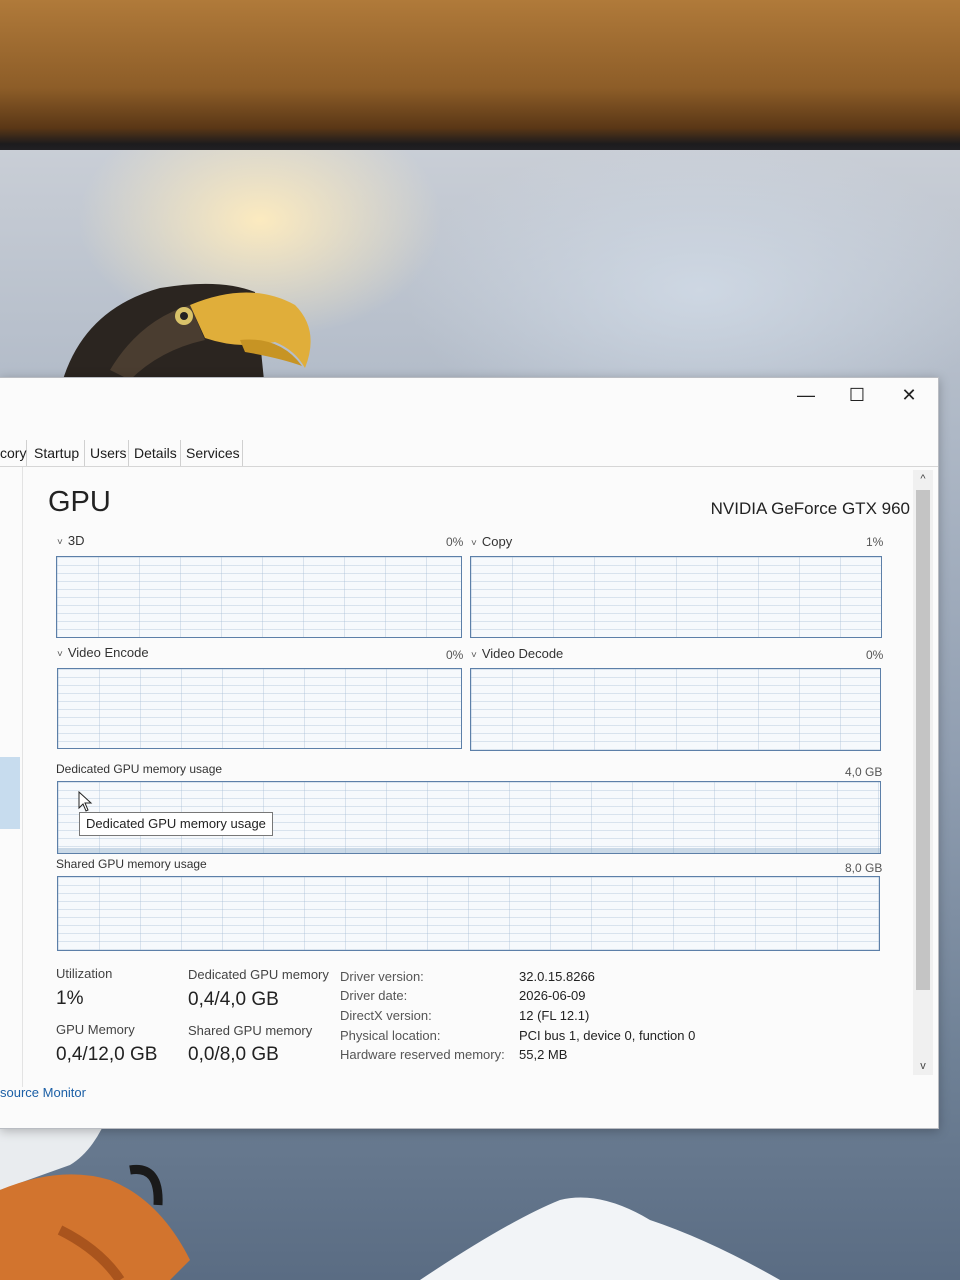 This screenshot has height=1280, width=960. What do you see at coordinates (56, 453) in the screenshot?
I see `tab-startup: Startup` at bounding box center [56, 453].